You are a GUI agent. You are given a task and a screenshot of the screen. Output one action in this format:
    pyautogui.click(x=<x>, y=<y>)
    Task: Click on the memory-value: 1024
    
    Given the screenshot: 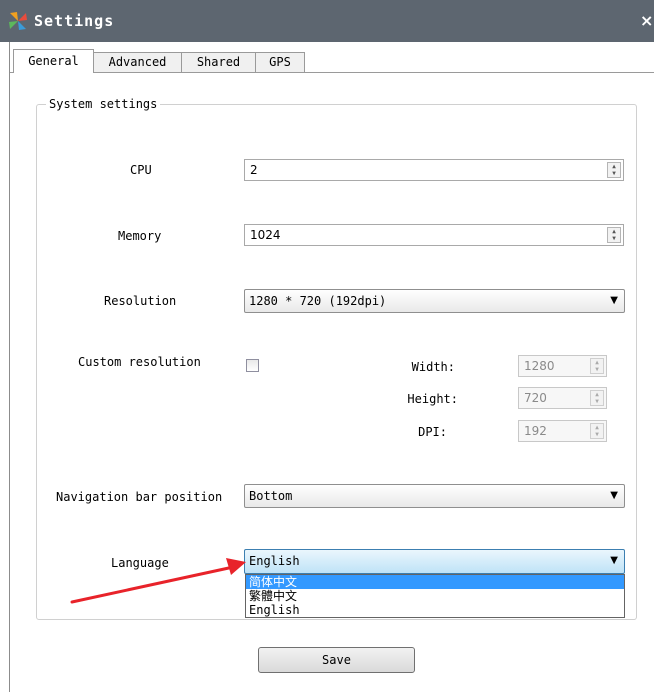 What is the action you would take?
    pyautogui.click(x=265, y=235)
    